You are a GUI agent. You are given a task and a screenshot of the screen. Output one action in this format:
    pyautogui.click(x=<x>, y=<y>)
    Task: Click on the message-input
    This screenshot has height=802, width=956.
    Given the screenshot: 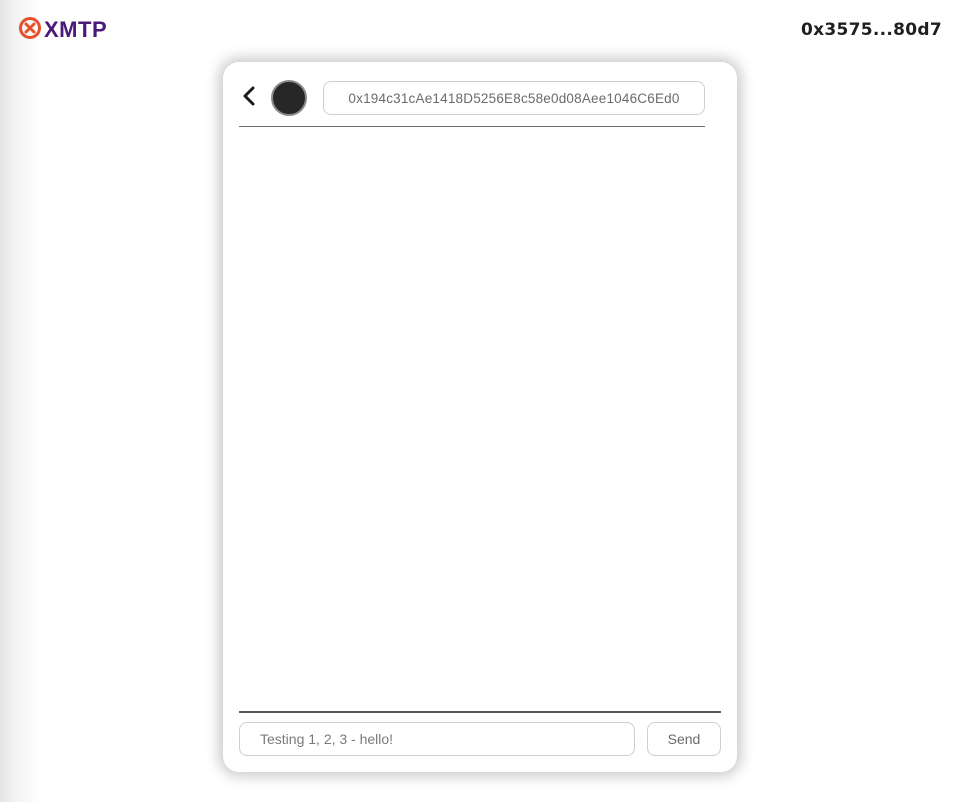 What is the action you would take?
    pyautogui.click(x=437, y=739)
    